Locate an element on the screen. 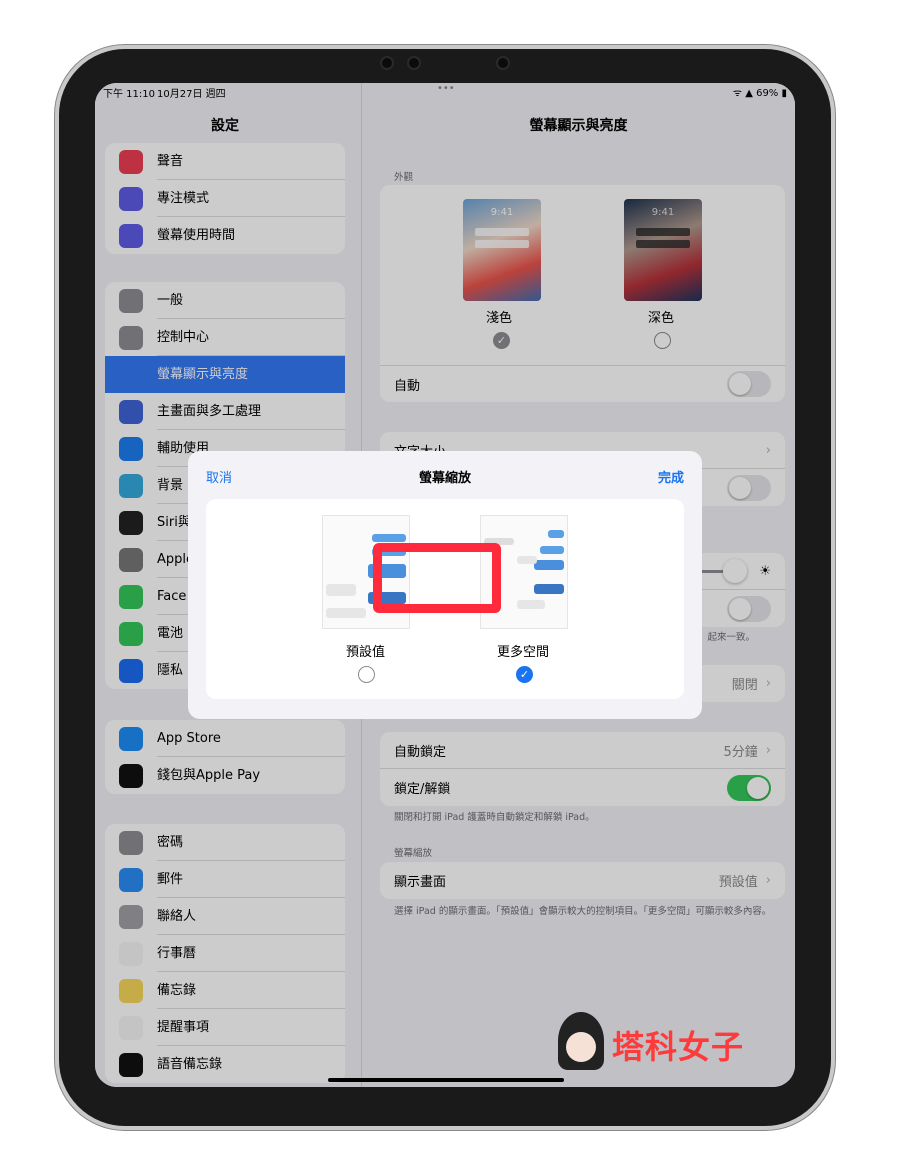 The image size is (900, 1174). more-space-option-label: 更多空間 is located at coordinates (523, 652).